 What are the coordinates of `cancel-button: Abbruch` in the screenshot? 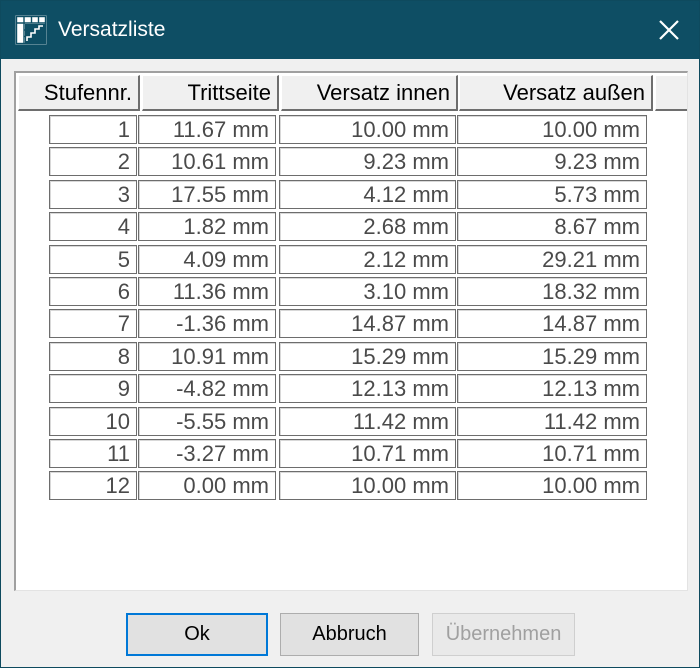 It's located at (349, 634).